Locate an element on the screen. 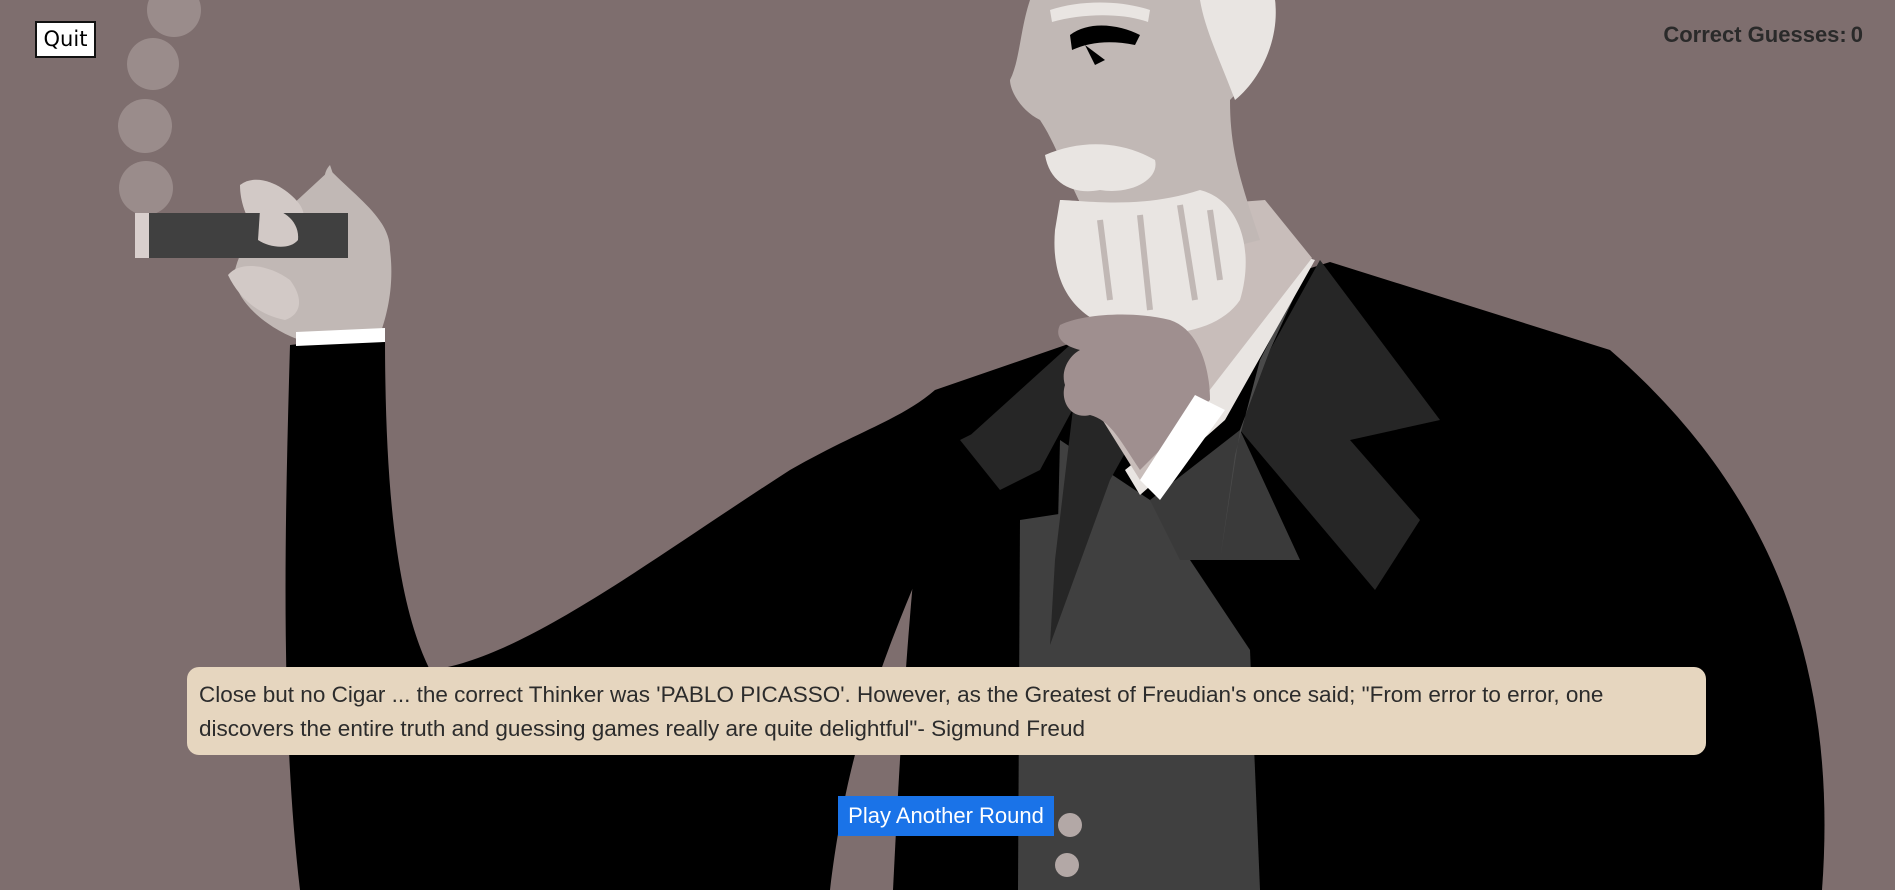 The image size is (1895, 890). correct-guesses-counter: Correct Guesses: 0 is located at coordinates (1763, 35).